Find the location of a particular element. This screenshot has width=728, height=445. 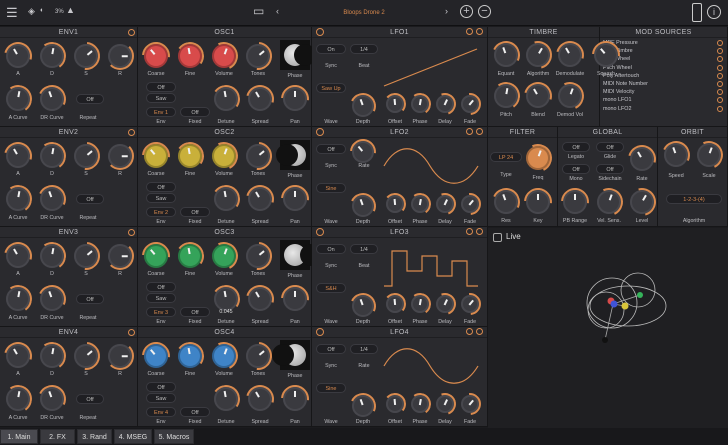

algorithm-select-button: 1-2-3-(4) is located at coordinates (694, 199).